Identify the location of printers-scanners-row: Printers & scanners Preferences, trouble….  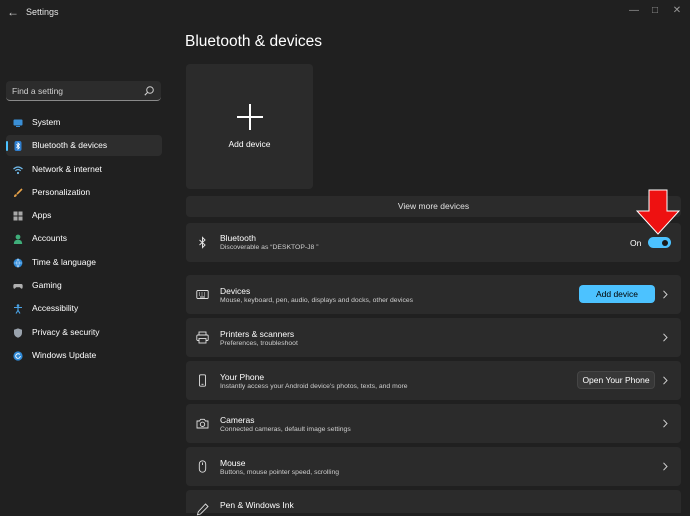
(433, 337).